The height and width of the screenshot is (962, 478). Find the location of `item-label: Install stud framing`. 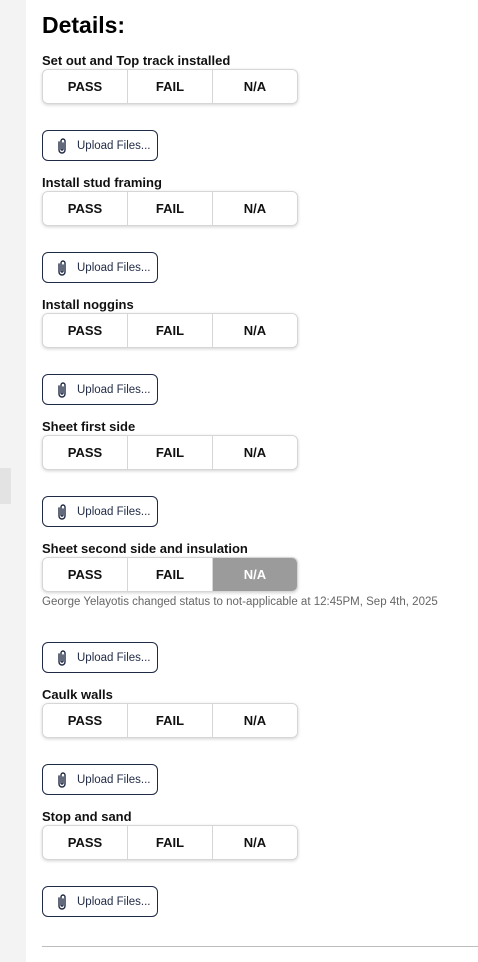

item-label: Install stud framing is located at coordinates (102, 182).